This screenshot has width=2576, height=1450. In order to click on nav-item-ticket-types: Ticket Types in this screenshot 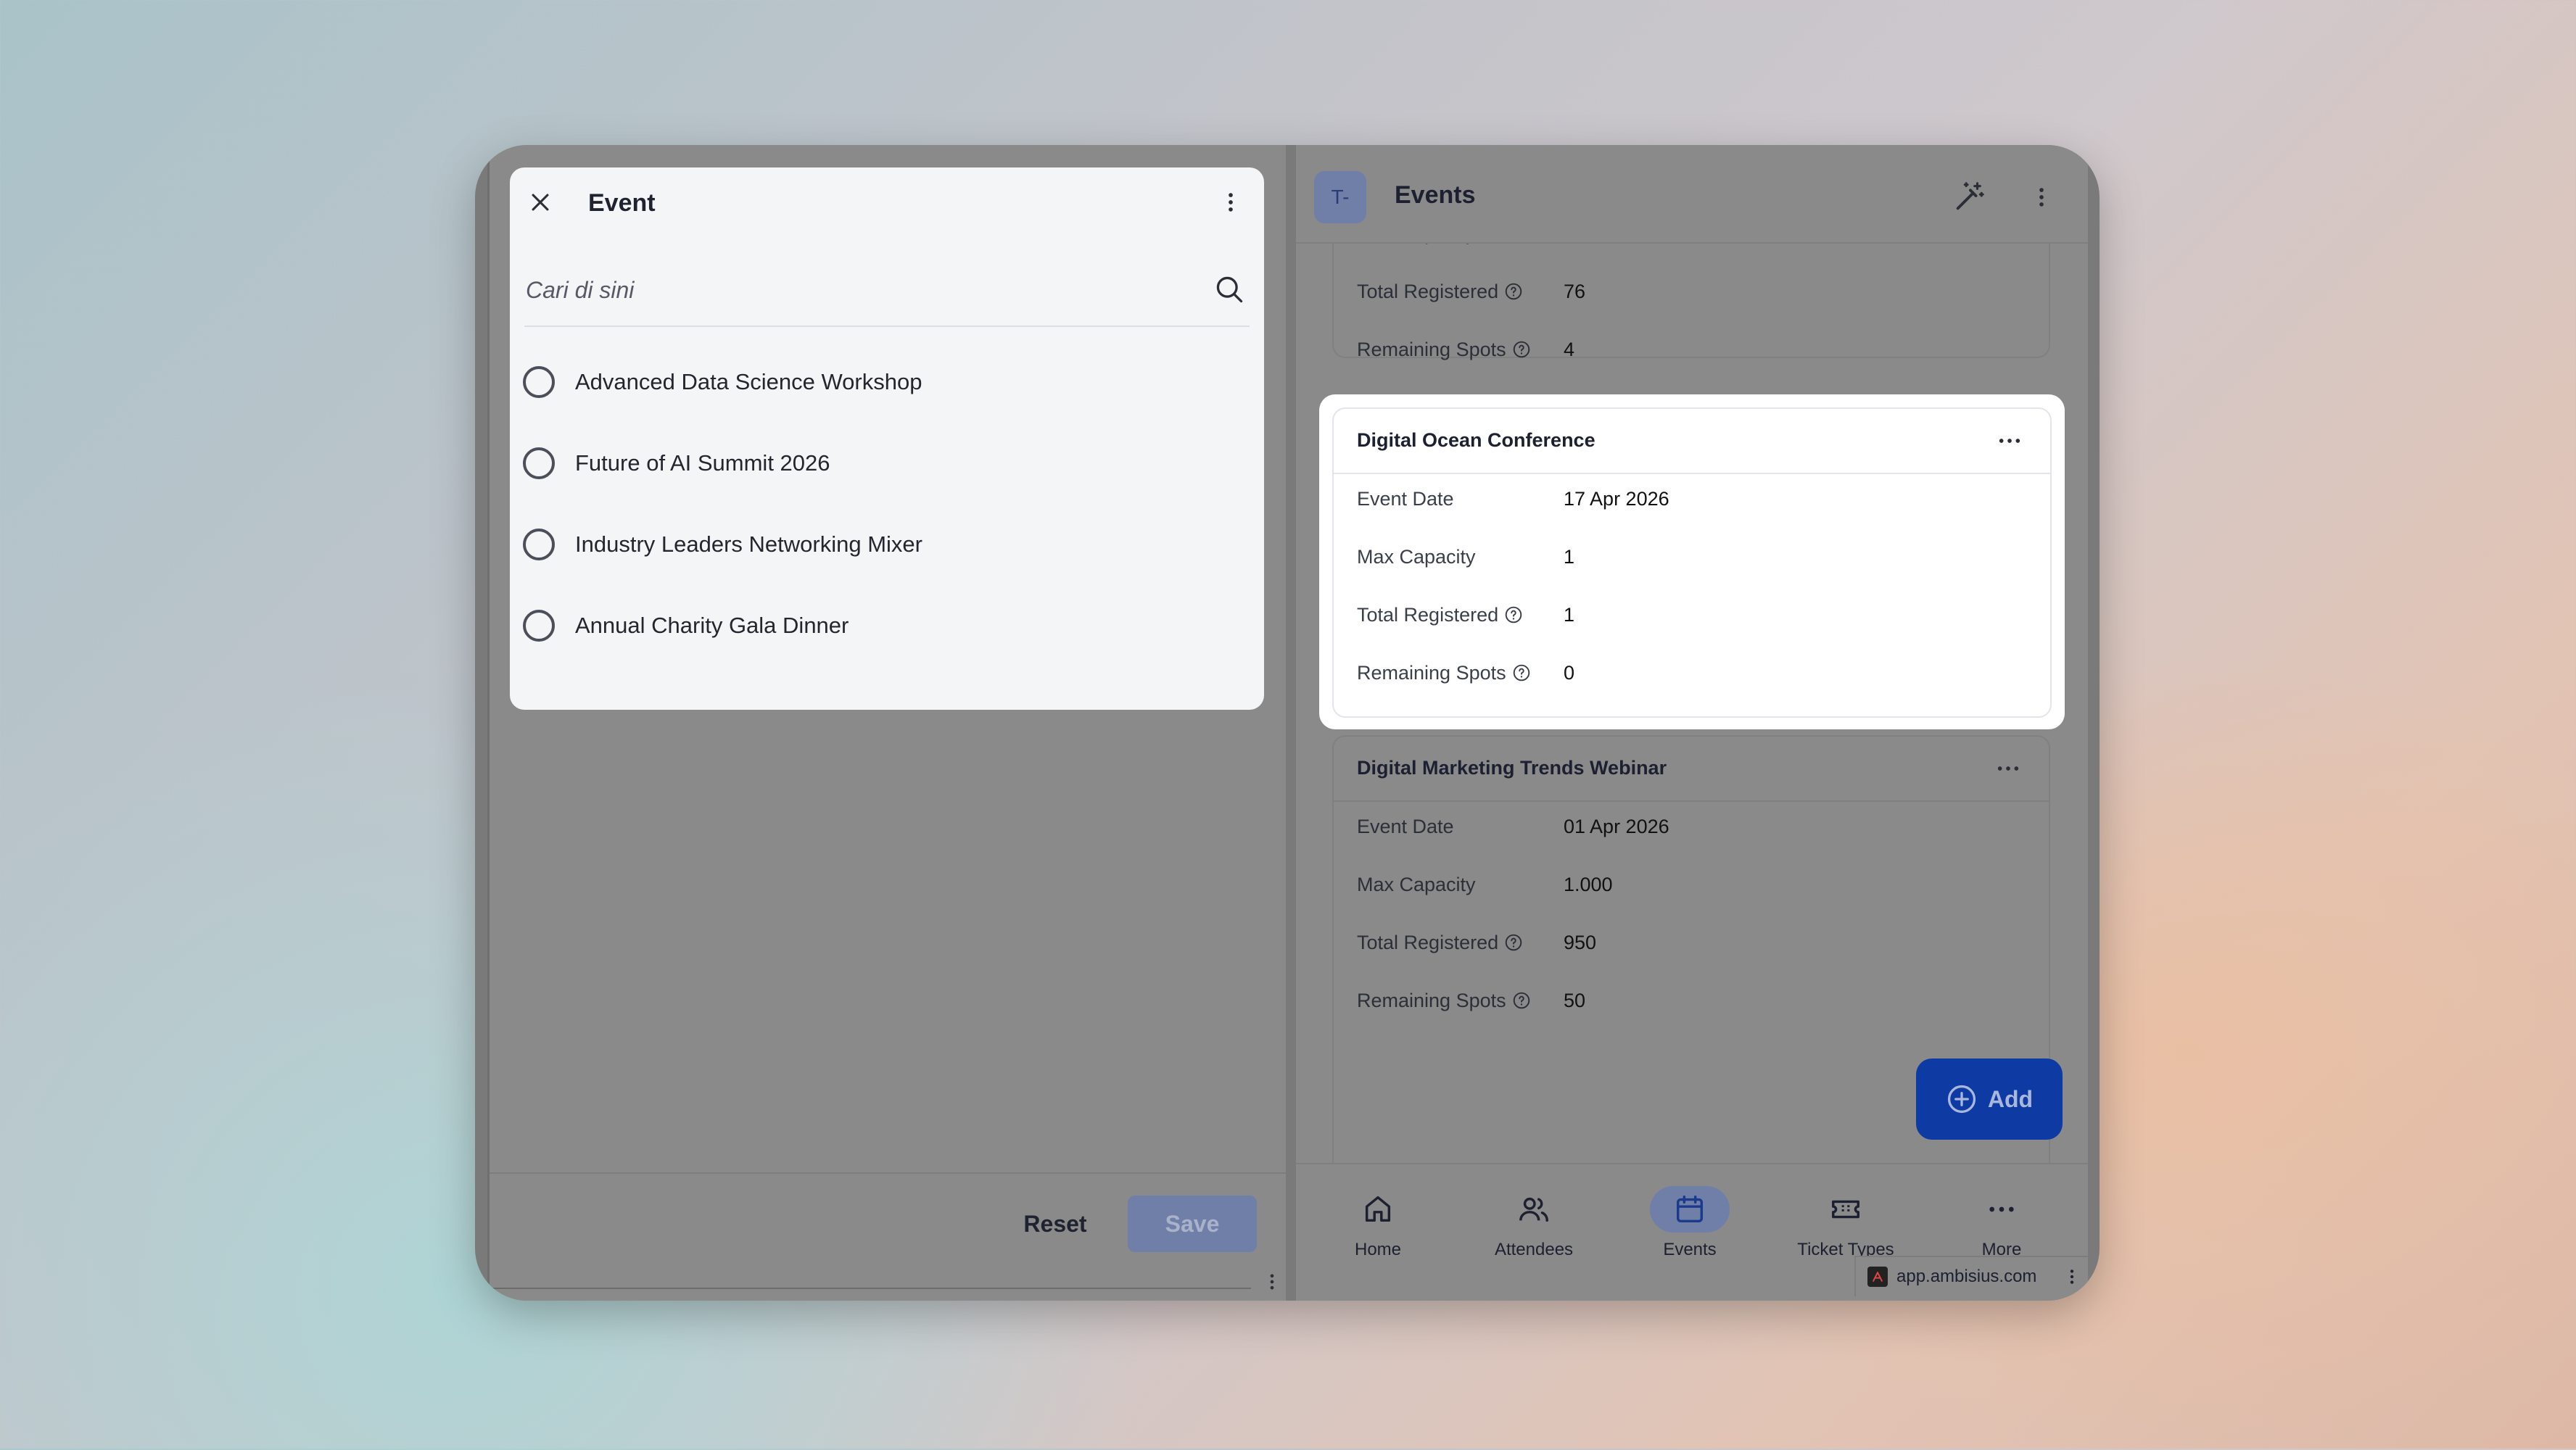, I will do `click(1845, 1226)`.